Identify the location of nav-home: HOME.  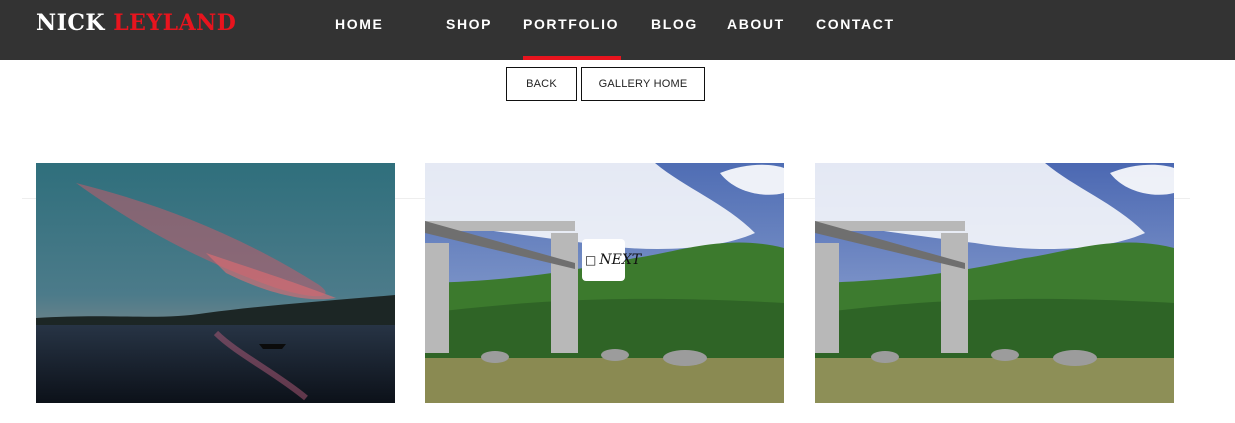
(359, 24).